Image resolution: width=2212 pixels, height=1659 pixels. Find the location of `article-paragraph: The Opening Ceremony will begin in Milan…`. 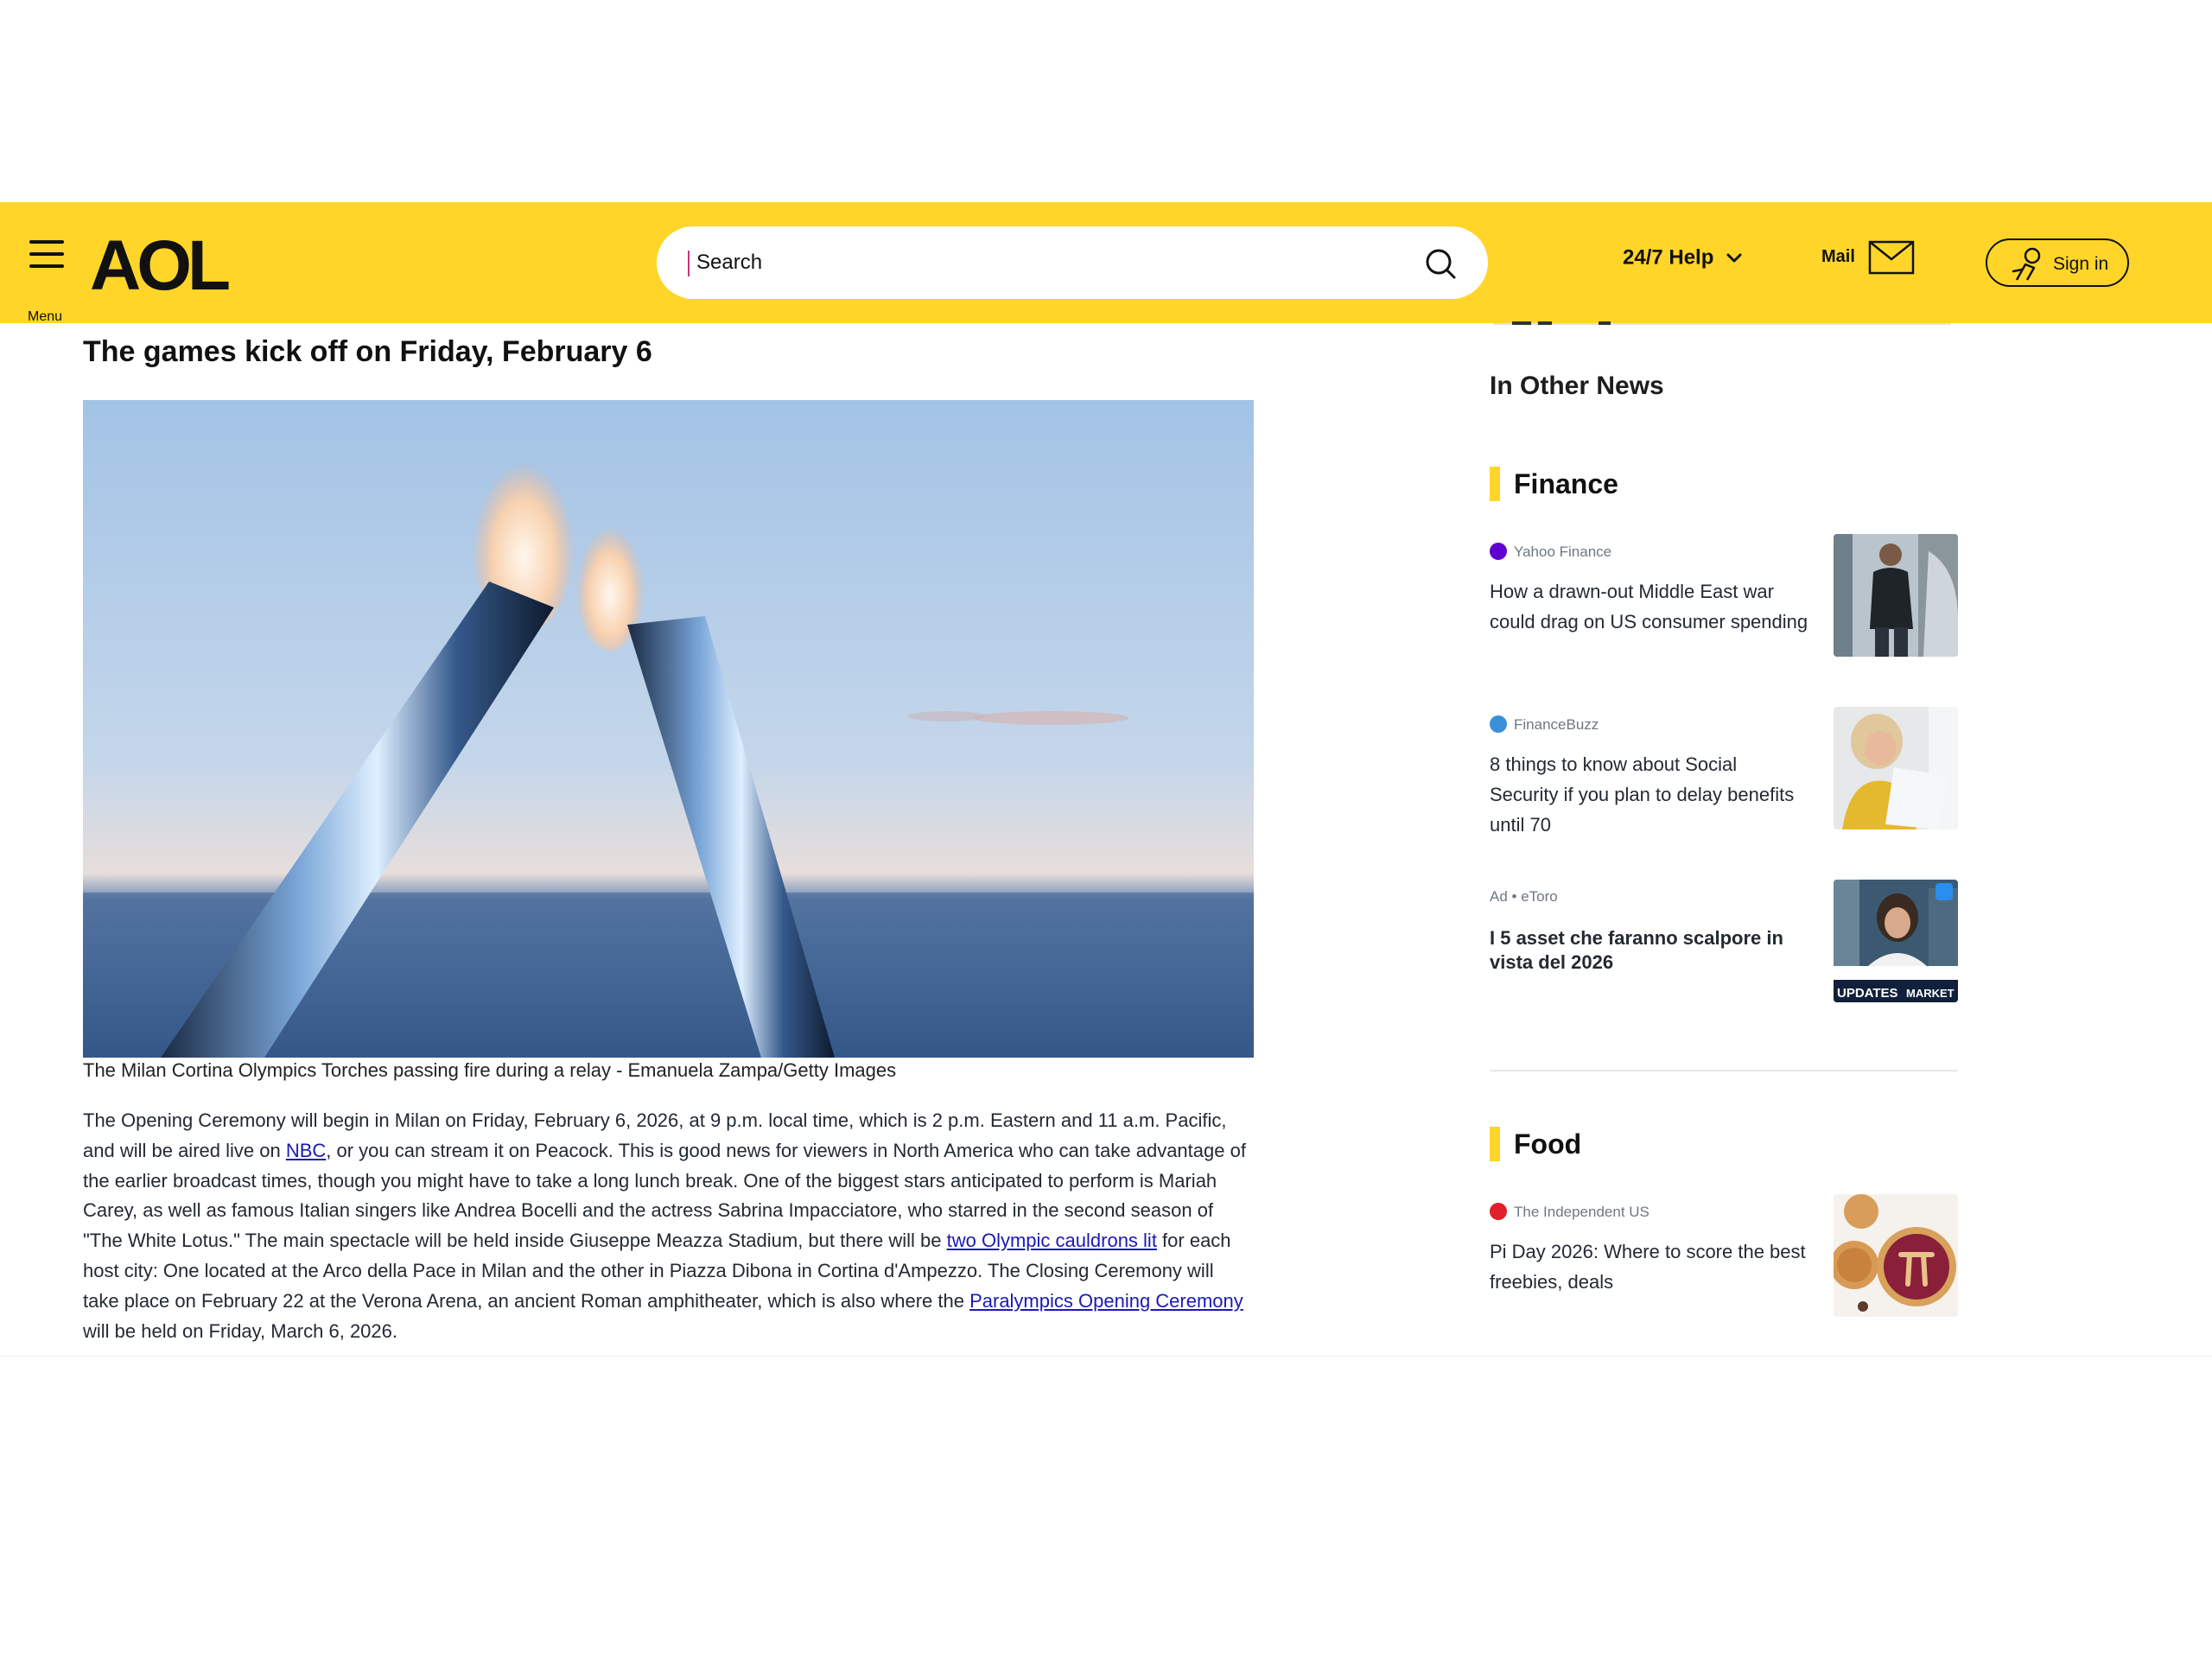

article-paragraph: The Opening Ceremony will begin in Milan… is located at coordinates (669, 1226).